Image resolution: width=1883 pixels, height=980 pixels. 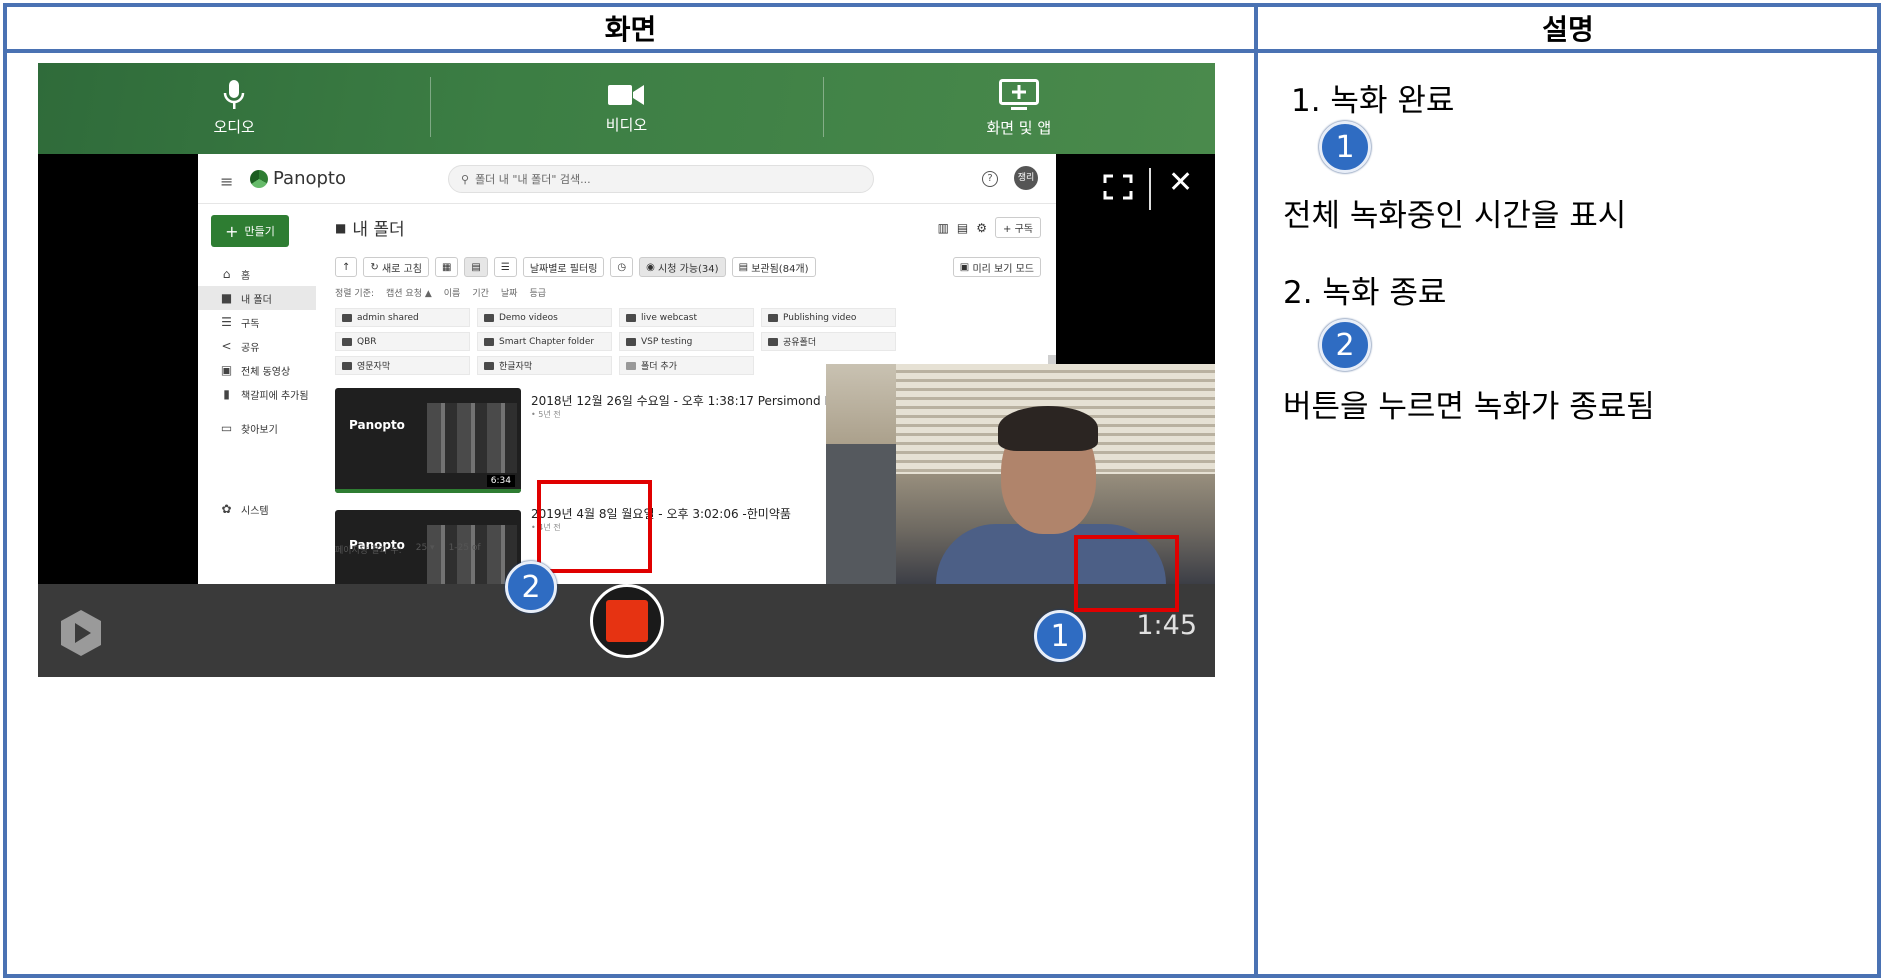 I want to click on screen-label: 화면 및 앱, so click(x=1019, y=128).